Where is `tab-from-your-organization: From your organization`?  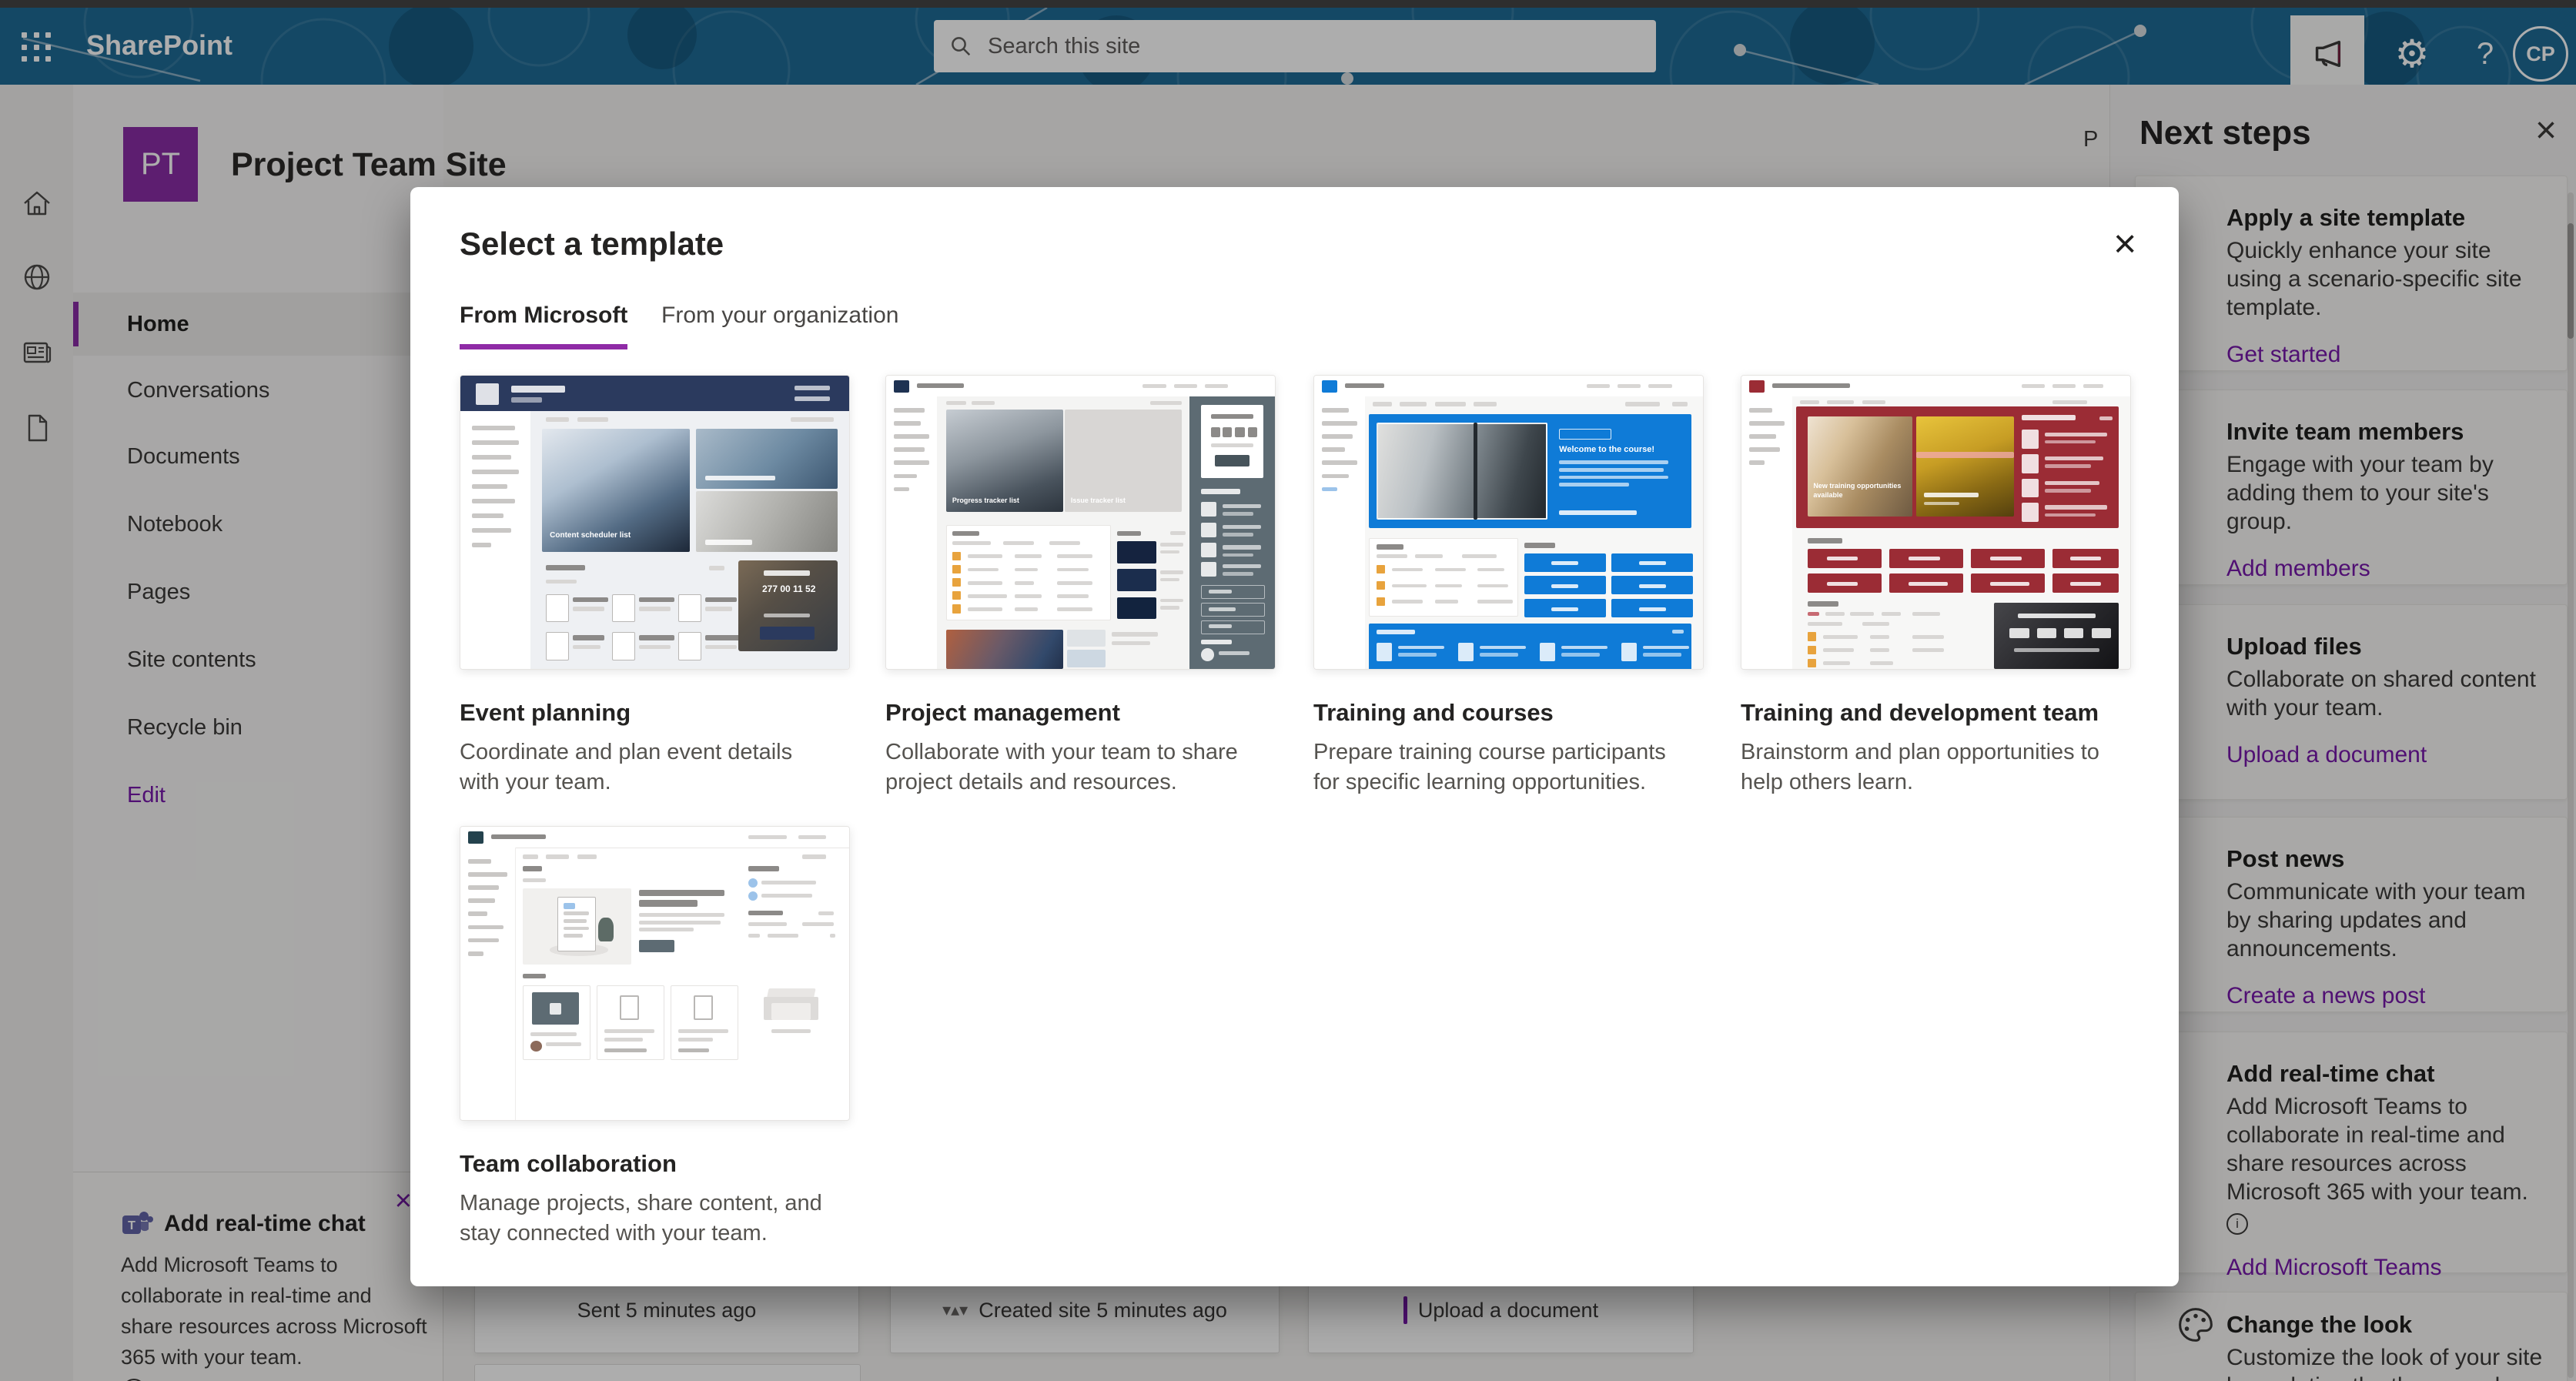
tab-from-your-organization: From your organization is located at coordinates (780, 323).